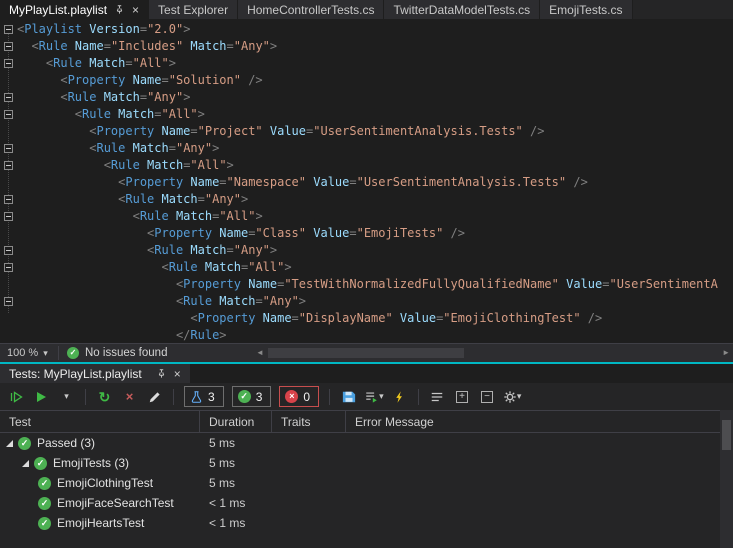 The width and height of the screenshot is (733, 548). What do you see at coordinates (204, 396) in the screenshot?
I see `total-tests-filter: 3` at bounding box center [204, 396].